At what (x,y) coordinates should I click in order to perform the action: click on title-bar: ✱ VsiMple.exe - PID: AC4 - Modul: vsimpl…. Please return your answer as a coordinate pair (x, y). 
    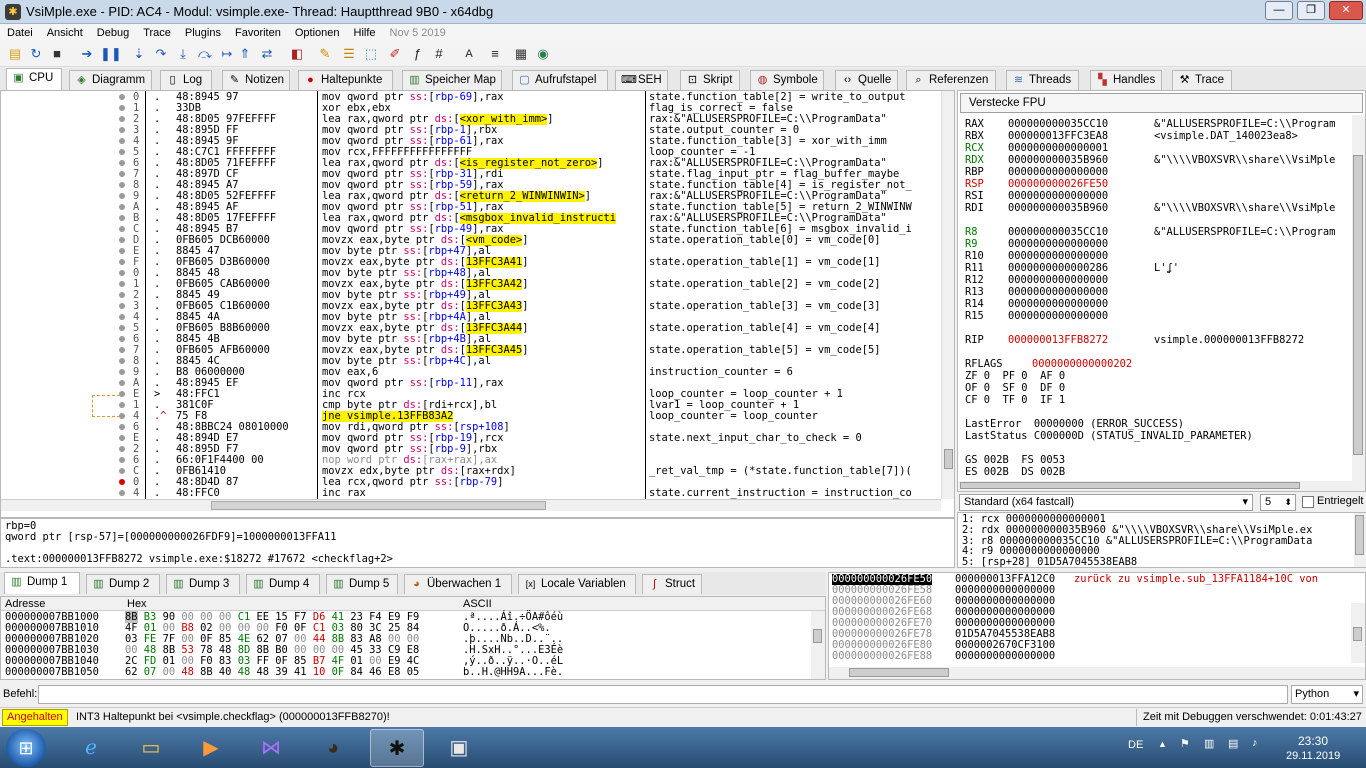
    Looking at the image, I should click on (683, 12).